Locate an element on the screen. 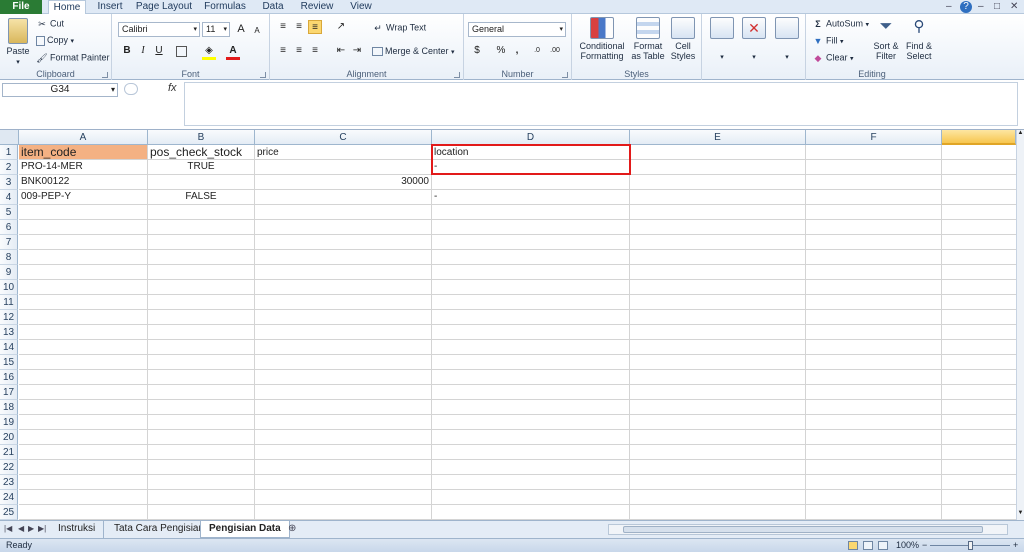 Image resolution: width=1024 pixels, height=552 pixels. last-sheet-icon: ▶| is located at coordinates (42, 528).